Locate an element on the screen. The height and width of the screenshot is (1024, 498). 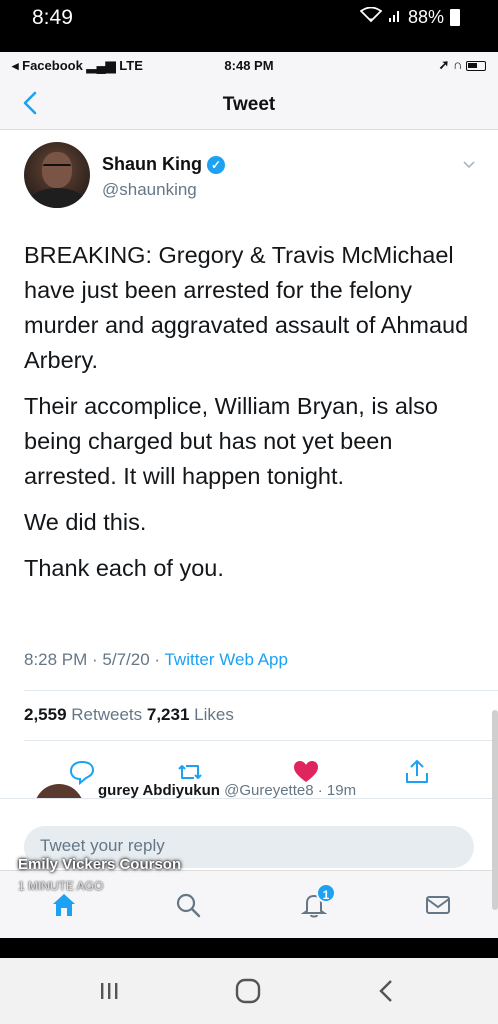
notification-badge: 1 is located at coordinates (326, 893).